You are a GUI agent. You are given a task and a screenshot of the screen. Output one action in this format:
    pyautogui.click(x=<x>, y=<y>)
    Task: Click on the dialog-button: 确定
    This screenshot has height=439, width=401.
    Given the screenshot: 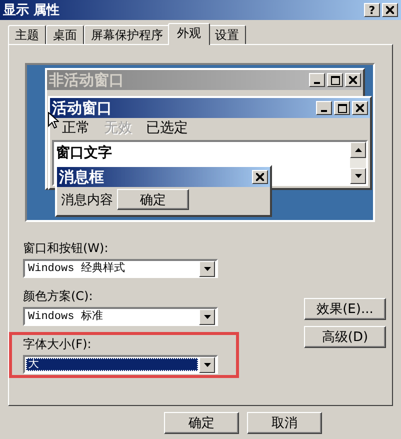 What is the action you would take?
    pyautogui.click(x=201, y=423)
    